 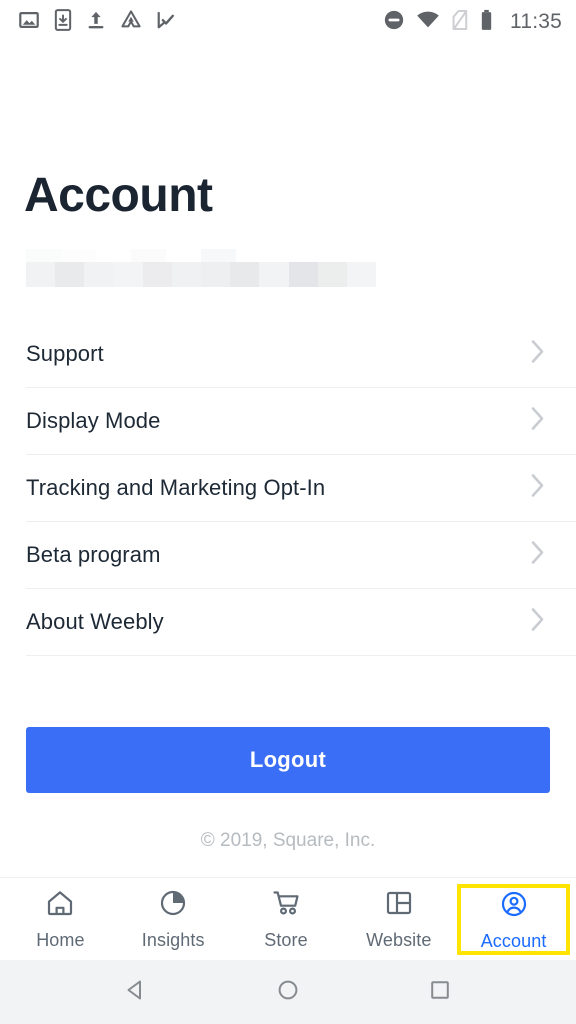 I want to click on triangle-left-icon, so click(x=136, y=992).